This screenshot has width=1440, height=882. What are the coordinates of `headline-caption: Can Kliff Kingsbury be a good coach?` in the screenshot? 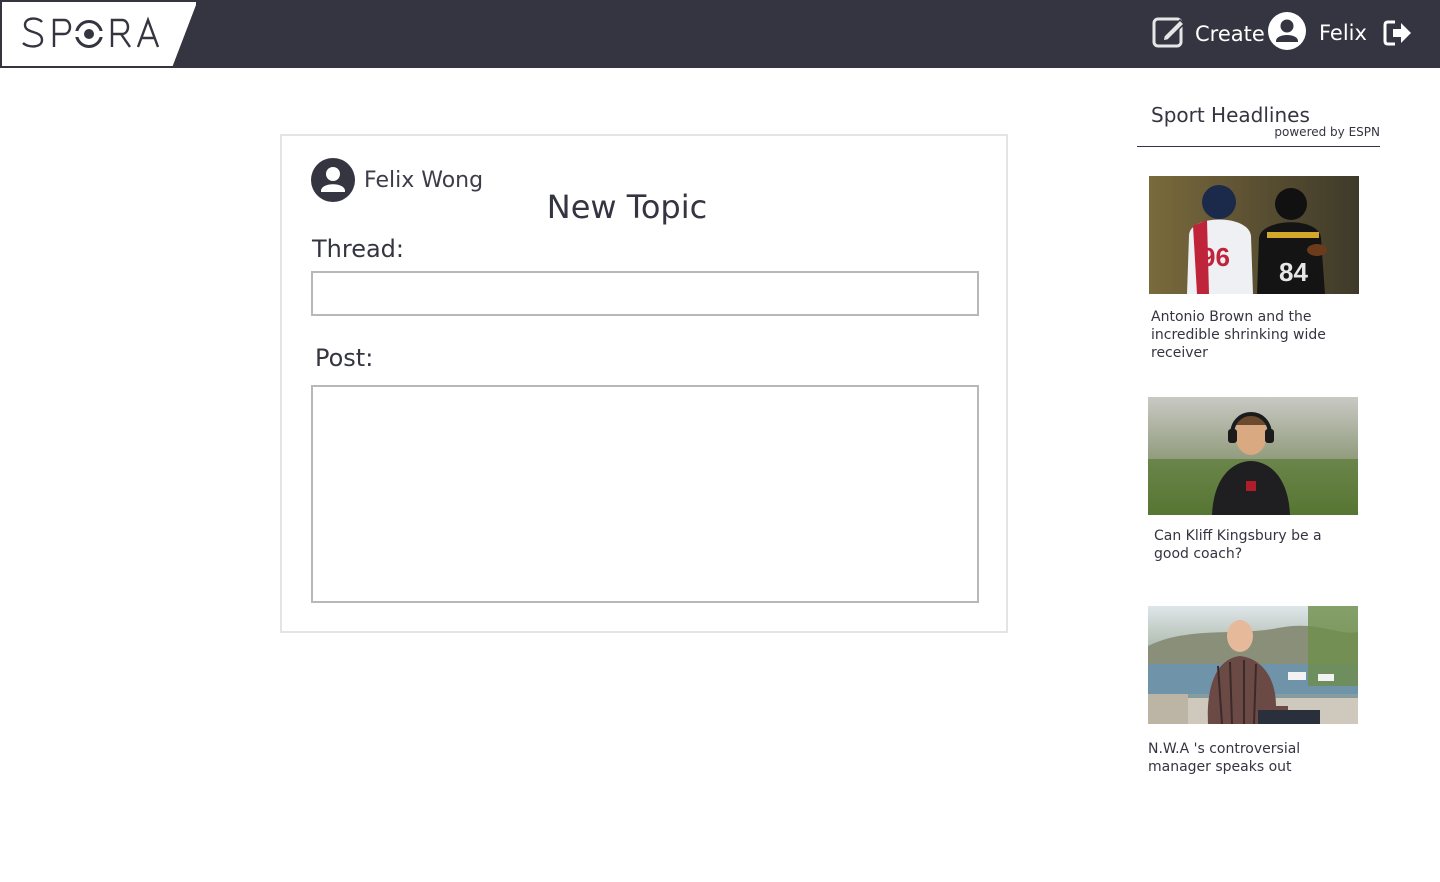 It's located at (1238, 545).